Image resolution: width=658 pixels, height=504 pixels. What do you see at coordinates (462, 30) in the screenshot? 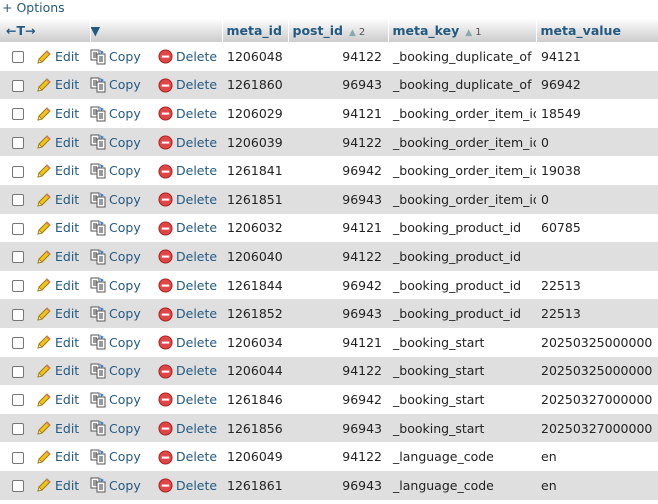
I see `header-meta-key: meta_key ▲ 1` at bounding box center [462, 30].